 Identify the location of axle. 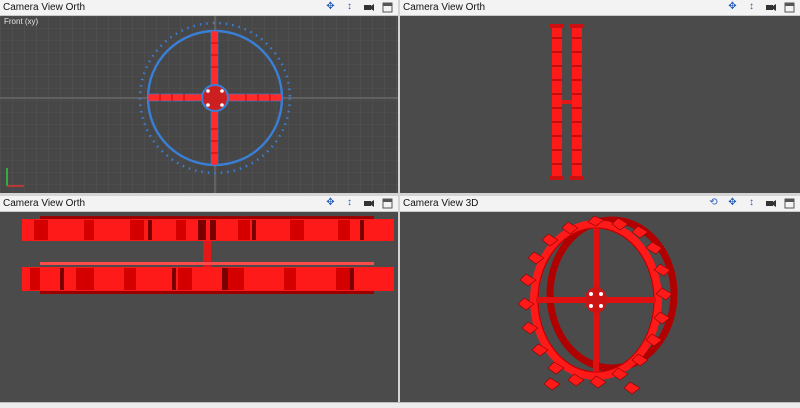
(567, 102).